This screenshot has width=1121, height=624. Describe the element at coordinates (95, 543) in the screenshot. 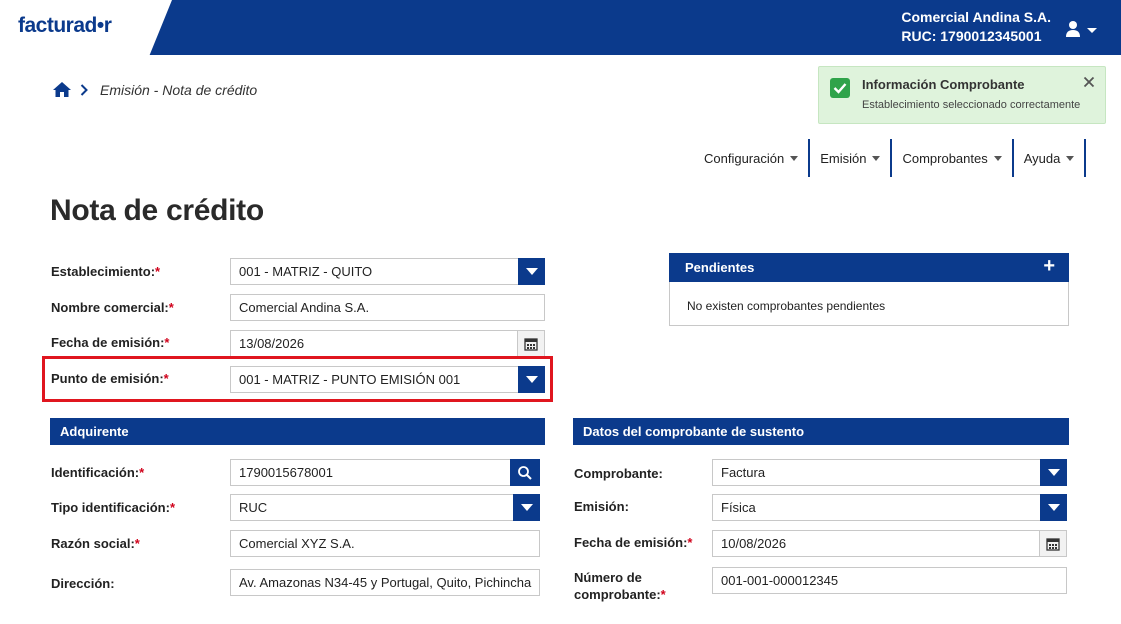

I see `razon-social-label: Razón social:*` at that location.